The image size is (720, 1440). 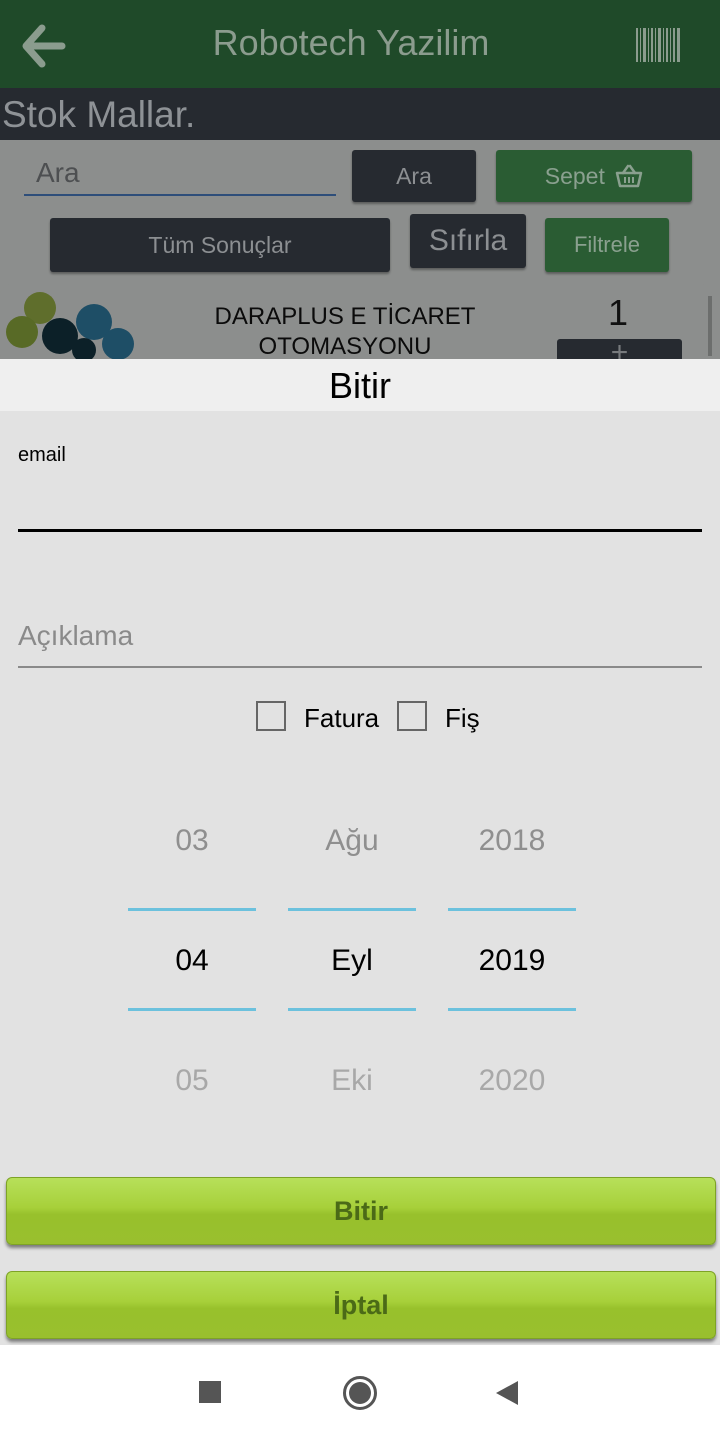 What do you see at coordinates (352, 909) in the screenshot?
I see `month-divider-top` at bounding box center [352, 909].